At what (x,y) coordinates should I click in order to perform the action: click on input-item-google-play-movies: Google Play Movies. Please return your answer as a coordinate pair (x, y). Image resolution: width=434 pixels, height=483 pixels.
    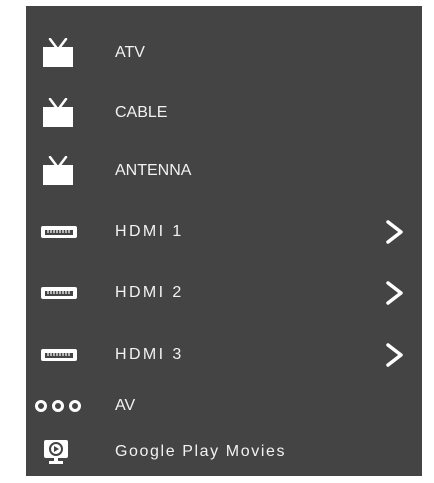
    Looking at the image, I should click on (224, 452).